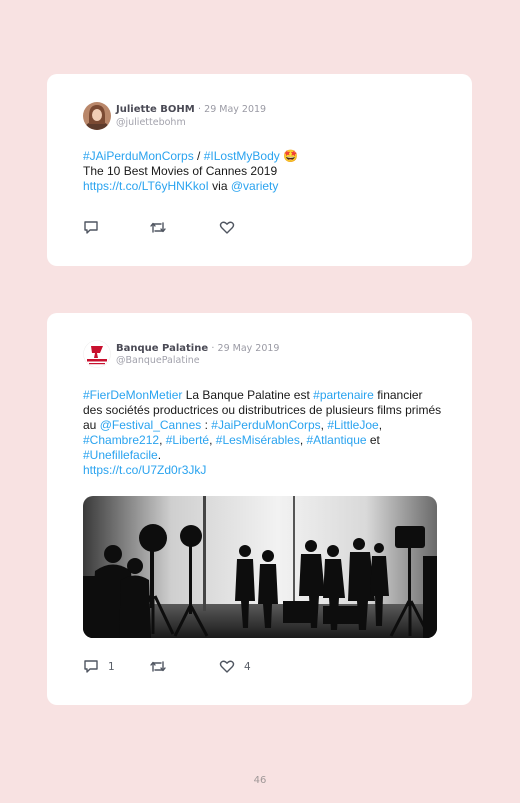  What do you see at coordinates (158, 360) in the screenshot?
I see `author-handle: @BanquePalatine` at bounding box center [158, 360].